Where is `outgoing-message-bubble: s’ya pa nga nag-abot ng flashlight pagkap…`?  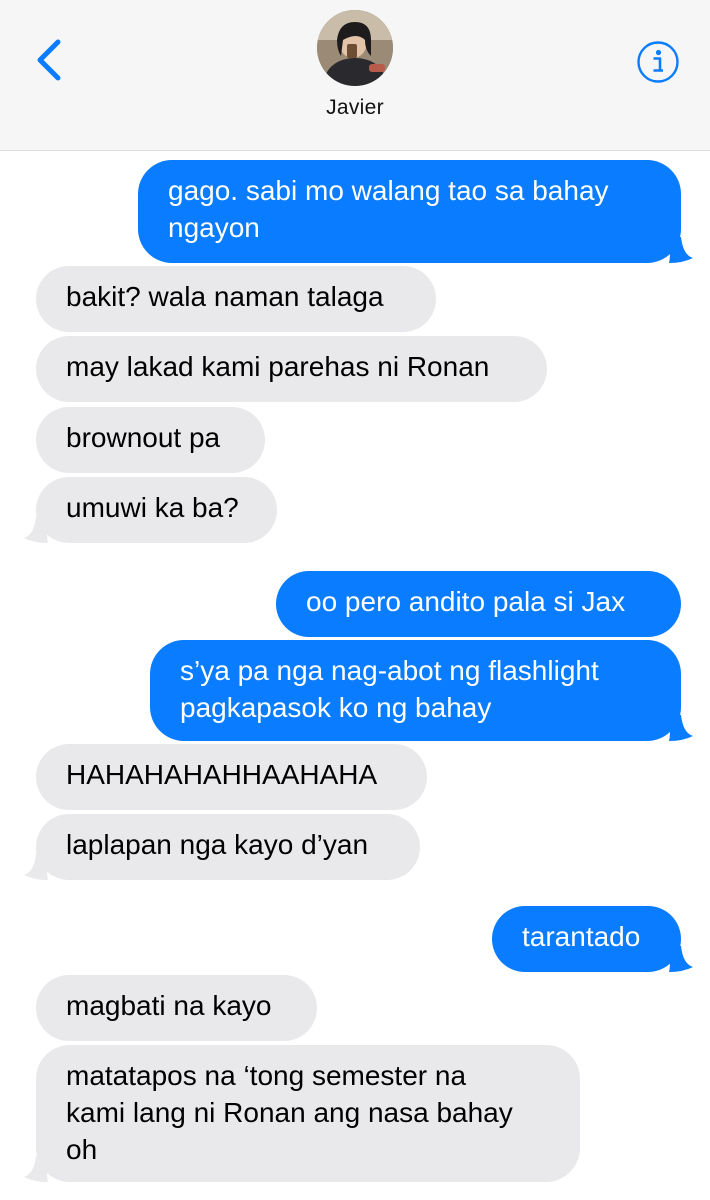
outgoing-message-bubble: s’ya pa nga nag-abot ng flashlight pagkap… is located at coordinates (415, 690).